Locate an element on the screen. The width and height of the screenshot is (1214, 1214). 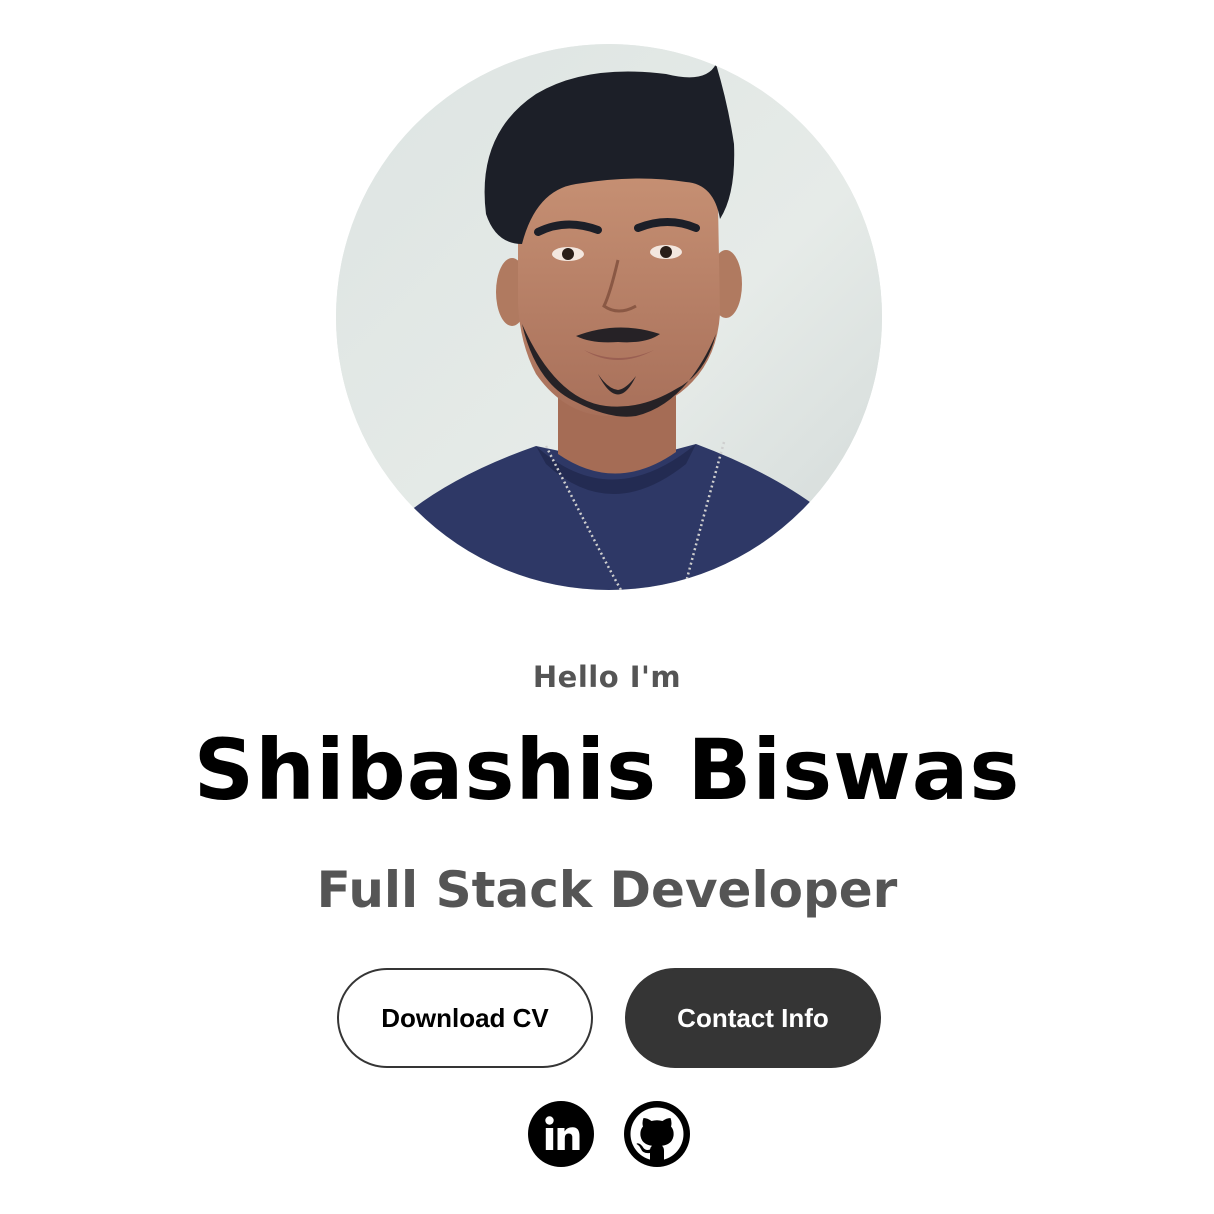
greeting-text: Hello I'm is located at coordinates (607, 677).